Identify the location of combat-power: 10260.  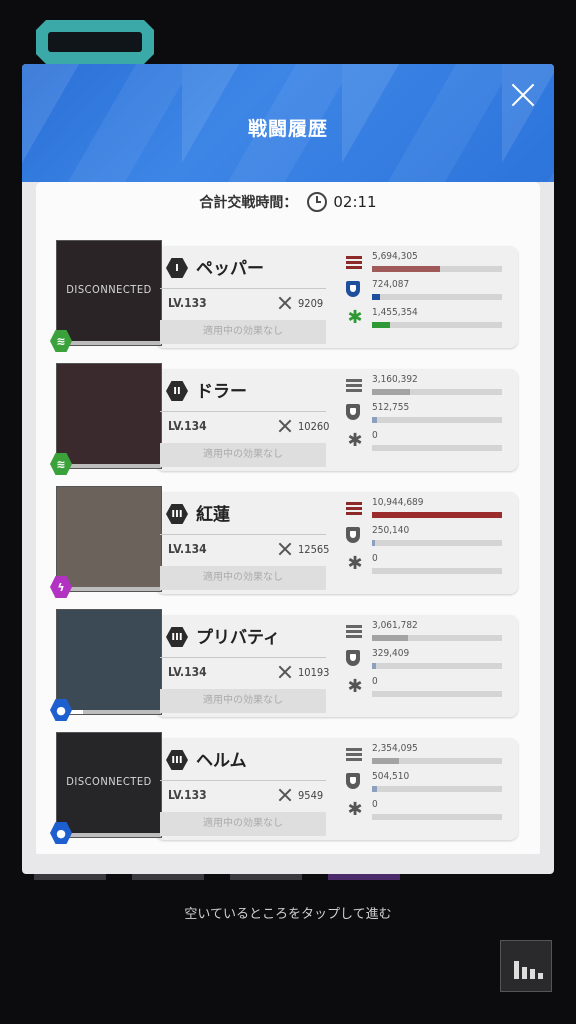
(314, 426).